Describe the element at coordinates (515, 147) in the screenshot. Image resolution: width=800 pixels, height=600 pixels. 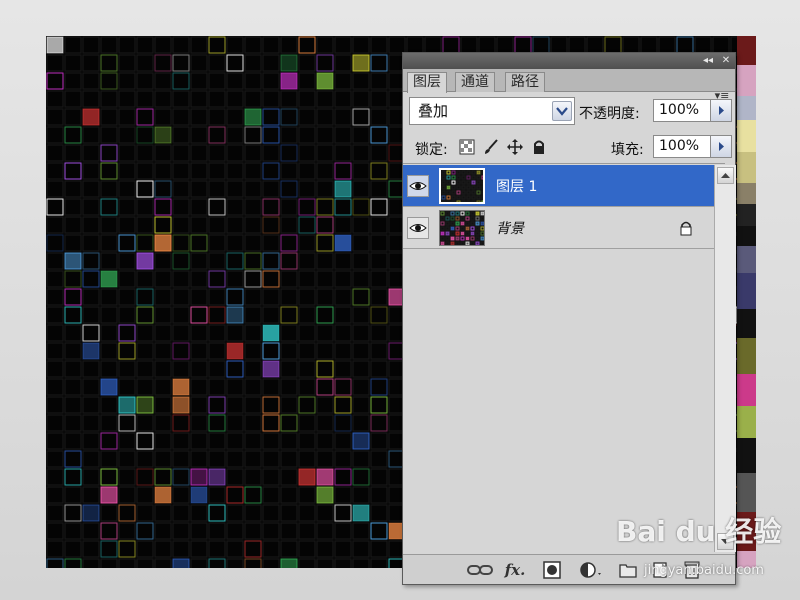
I see `lock-position-move-icon` at that location.